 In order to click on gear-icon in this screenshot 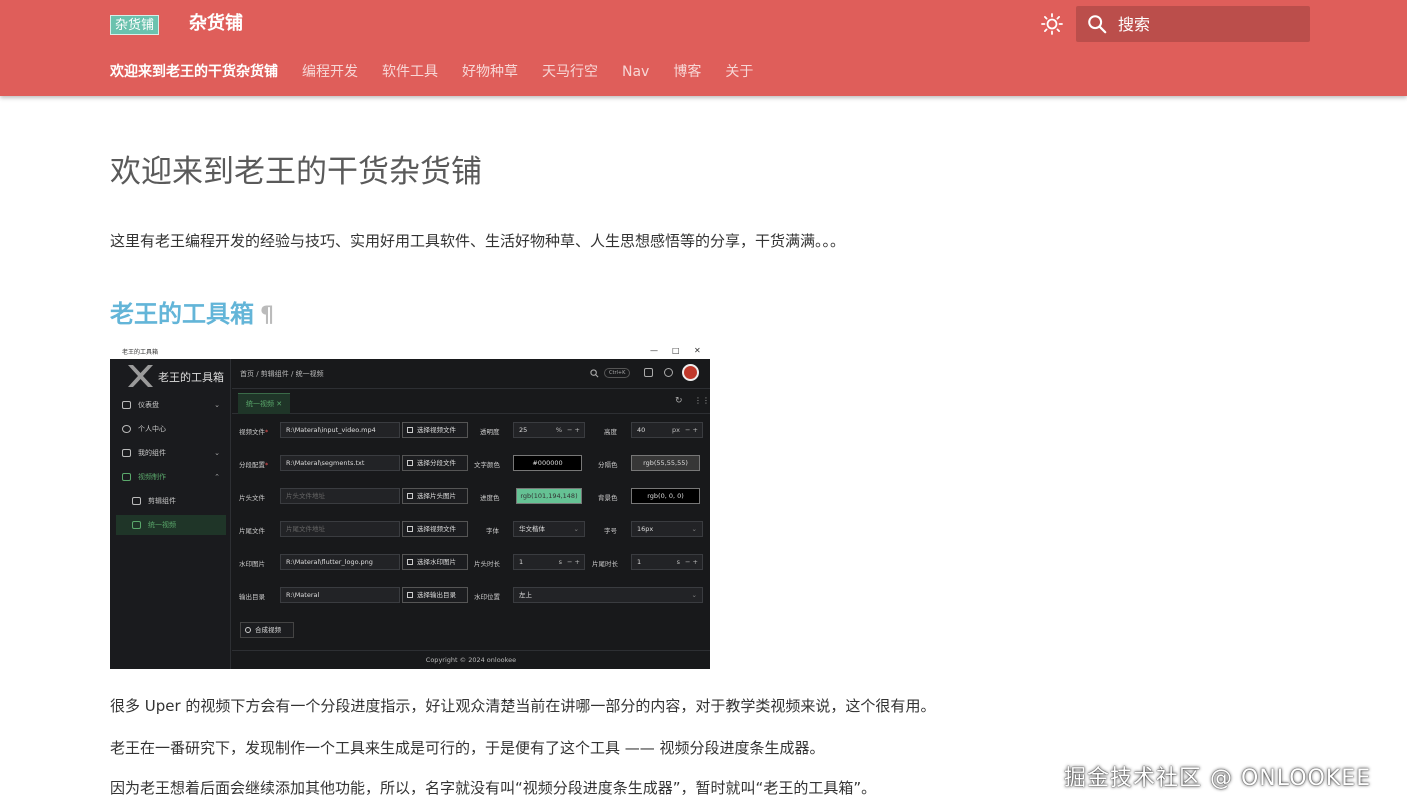, I will do `click(668, 372)`.